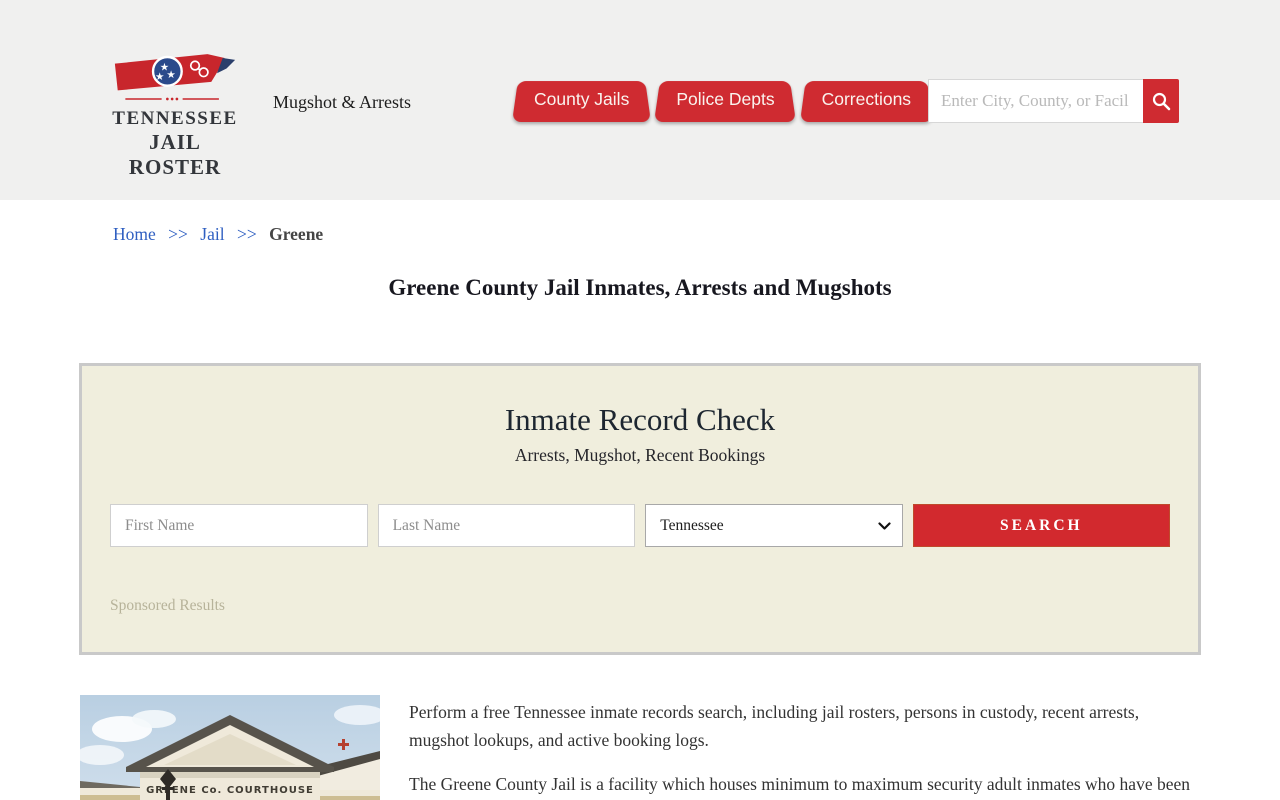  Describe the element at coordinates (1041, 525) in the screenshot. I see `search-button: SEARCH` at that location.